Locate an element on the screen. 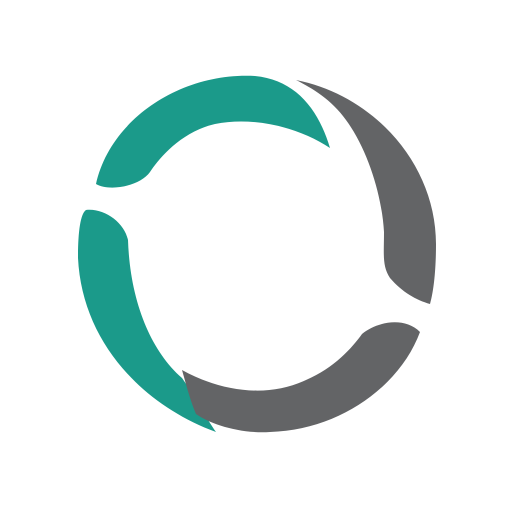 The image size is (512, 512). teal-top-left-arc is located at coordinates (213, 131).